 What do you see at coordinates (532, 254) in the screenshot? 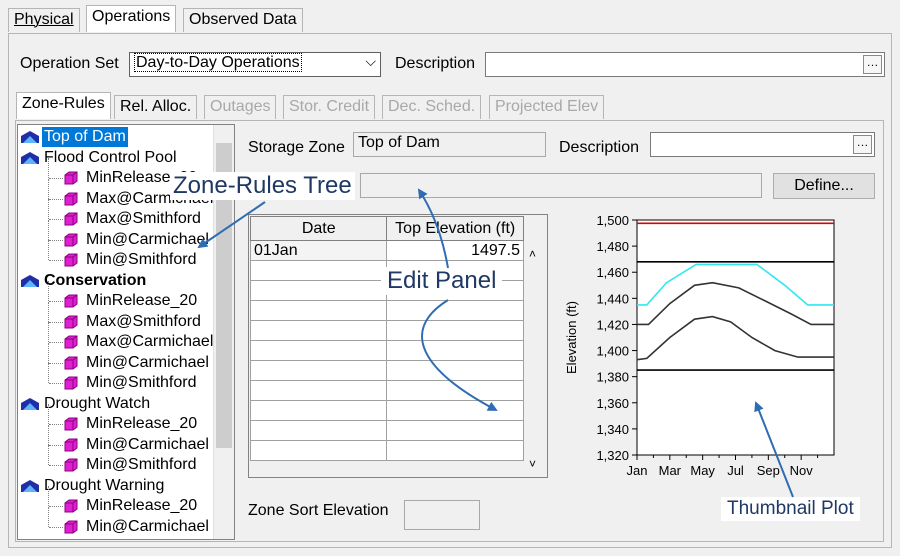
I see `scroll-up-icon: ˄` at bounding box center [532, 254].